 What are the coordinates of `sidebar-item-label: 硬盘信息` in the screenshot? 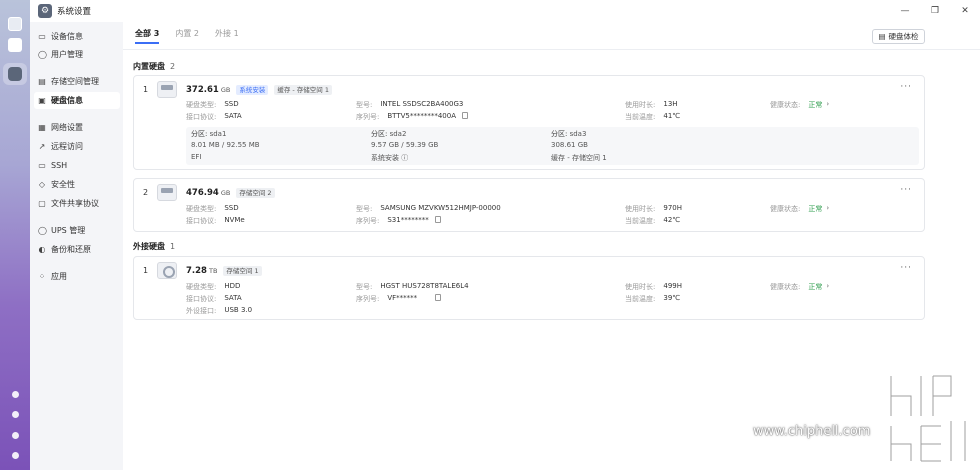 It's located at (67, 100).